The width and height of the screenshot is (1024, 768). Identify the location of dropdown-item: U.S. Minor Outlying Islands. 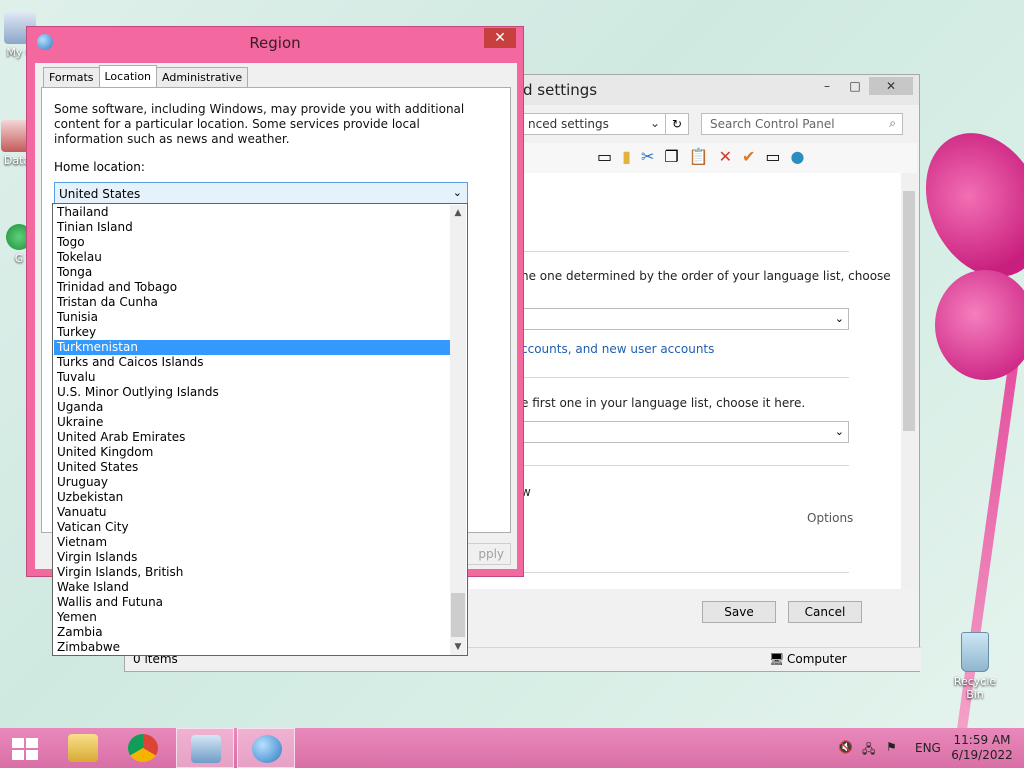
(252, 392).